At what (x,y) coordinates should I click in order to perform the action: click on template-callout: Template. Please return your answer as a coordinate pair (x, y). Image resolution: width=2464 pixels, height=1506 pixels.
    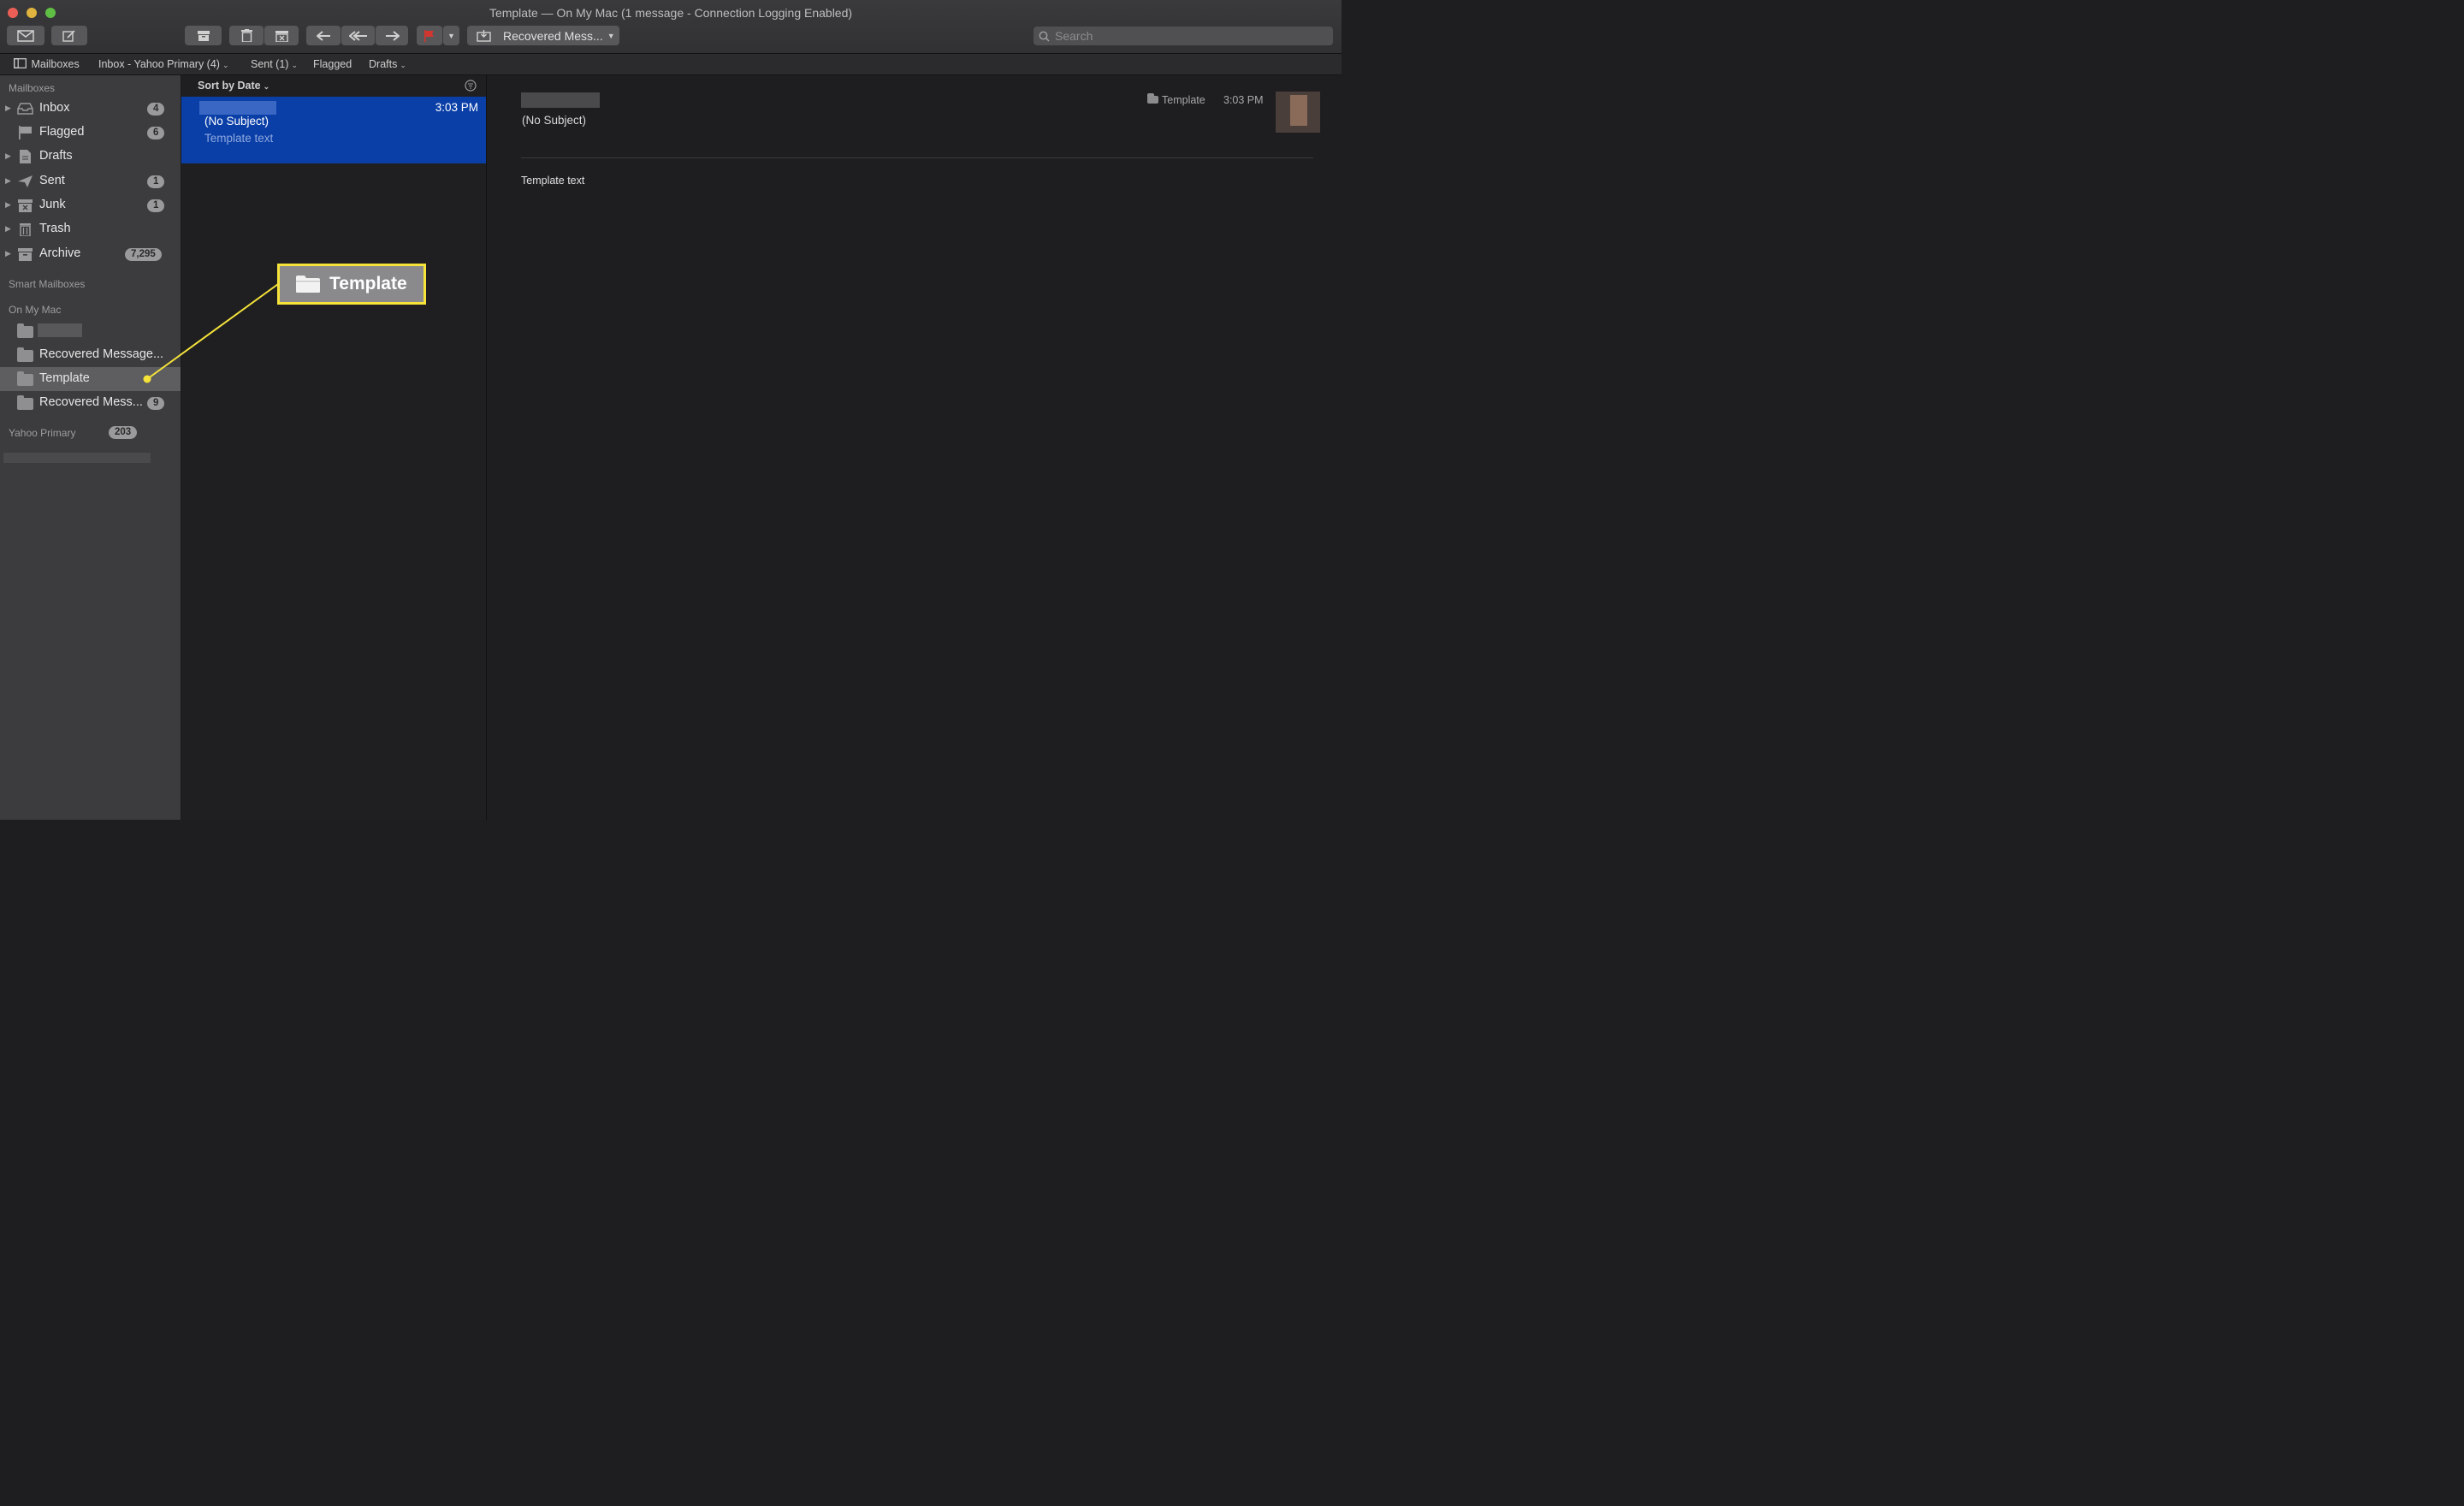
    Looking at the image, I should click on (351, 285).